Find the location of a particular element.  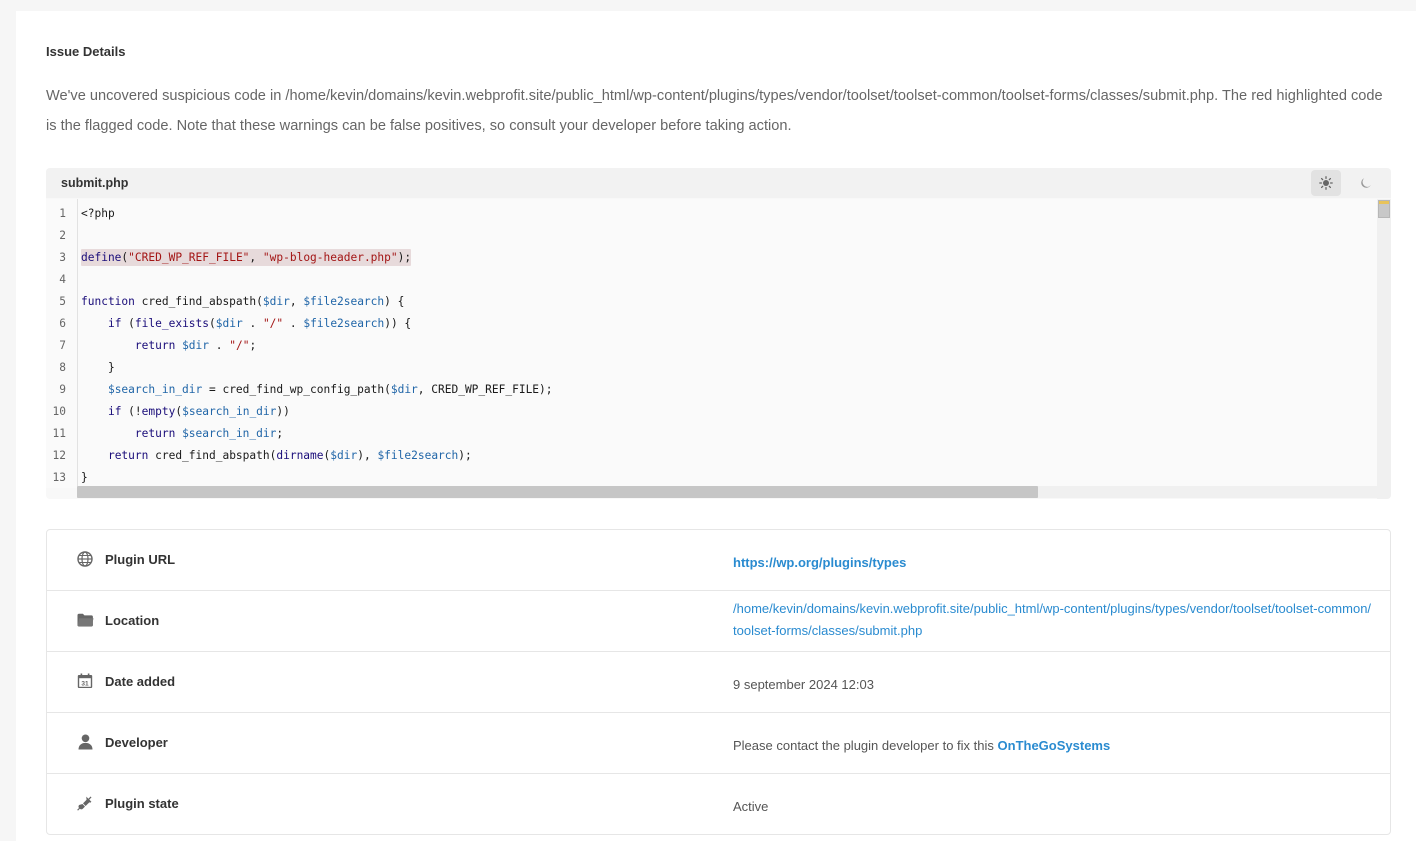

dark-theme-button is located at coordinates (1366, 183).